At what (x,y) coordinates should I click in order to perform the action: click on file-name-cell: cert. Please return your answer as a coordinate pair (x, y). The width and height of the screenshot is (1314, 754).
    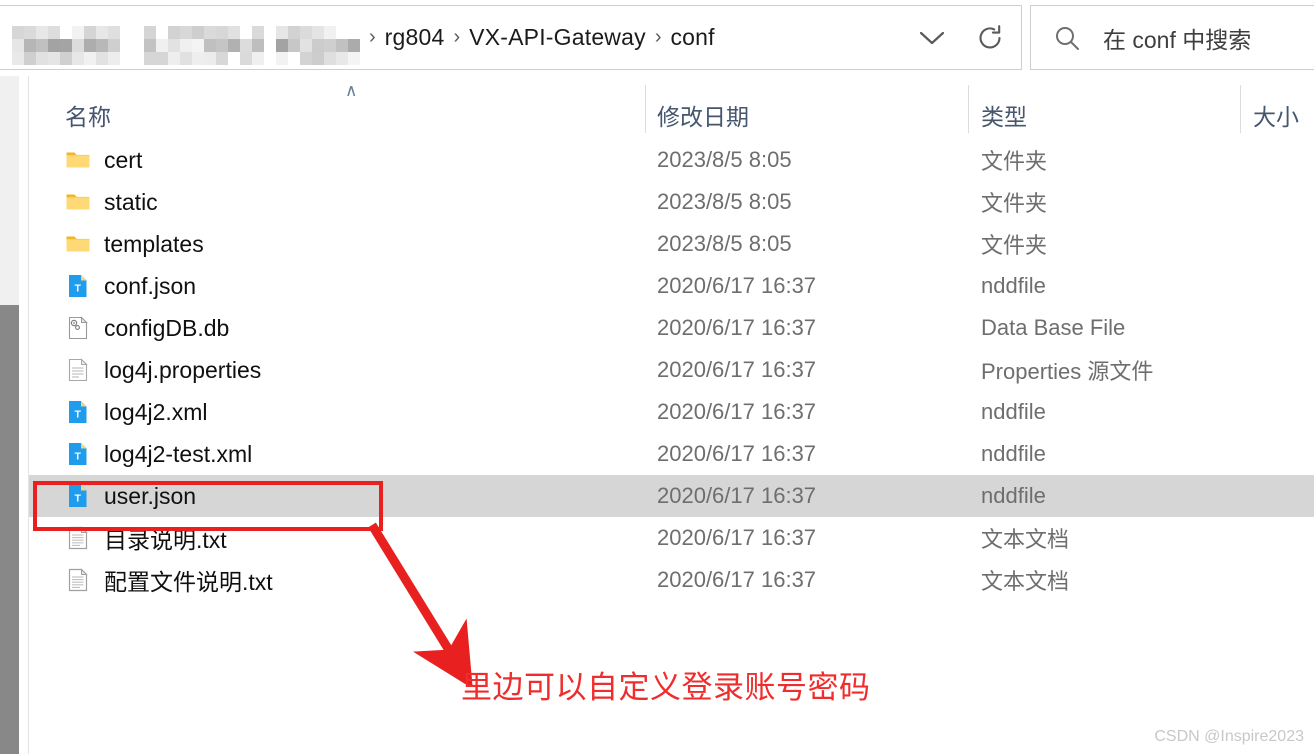
    Looking at the image, I should click on (103, 160).